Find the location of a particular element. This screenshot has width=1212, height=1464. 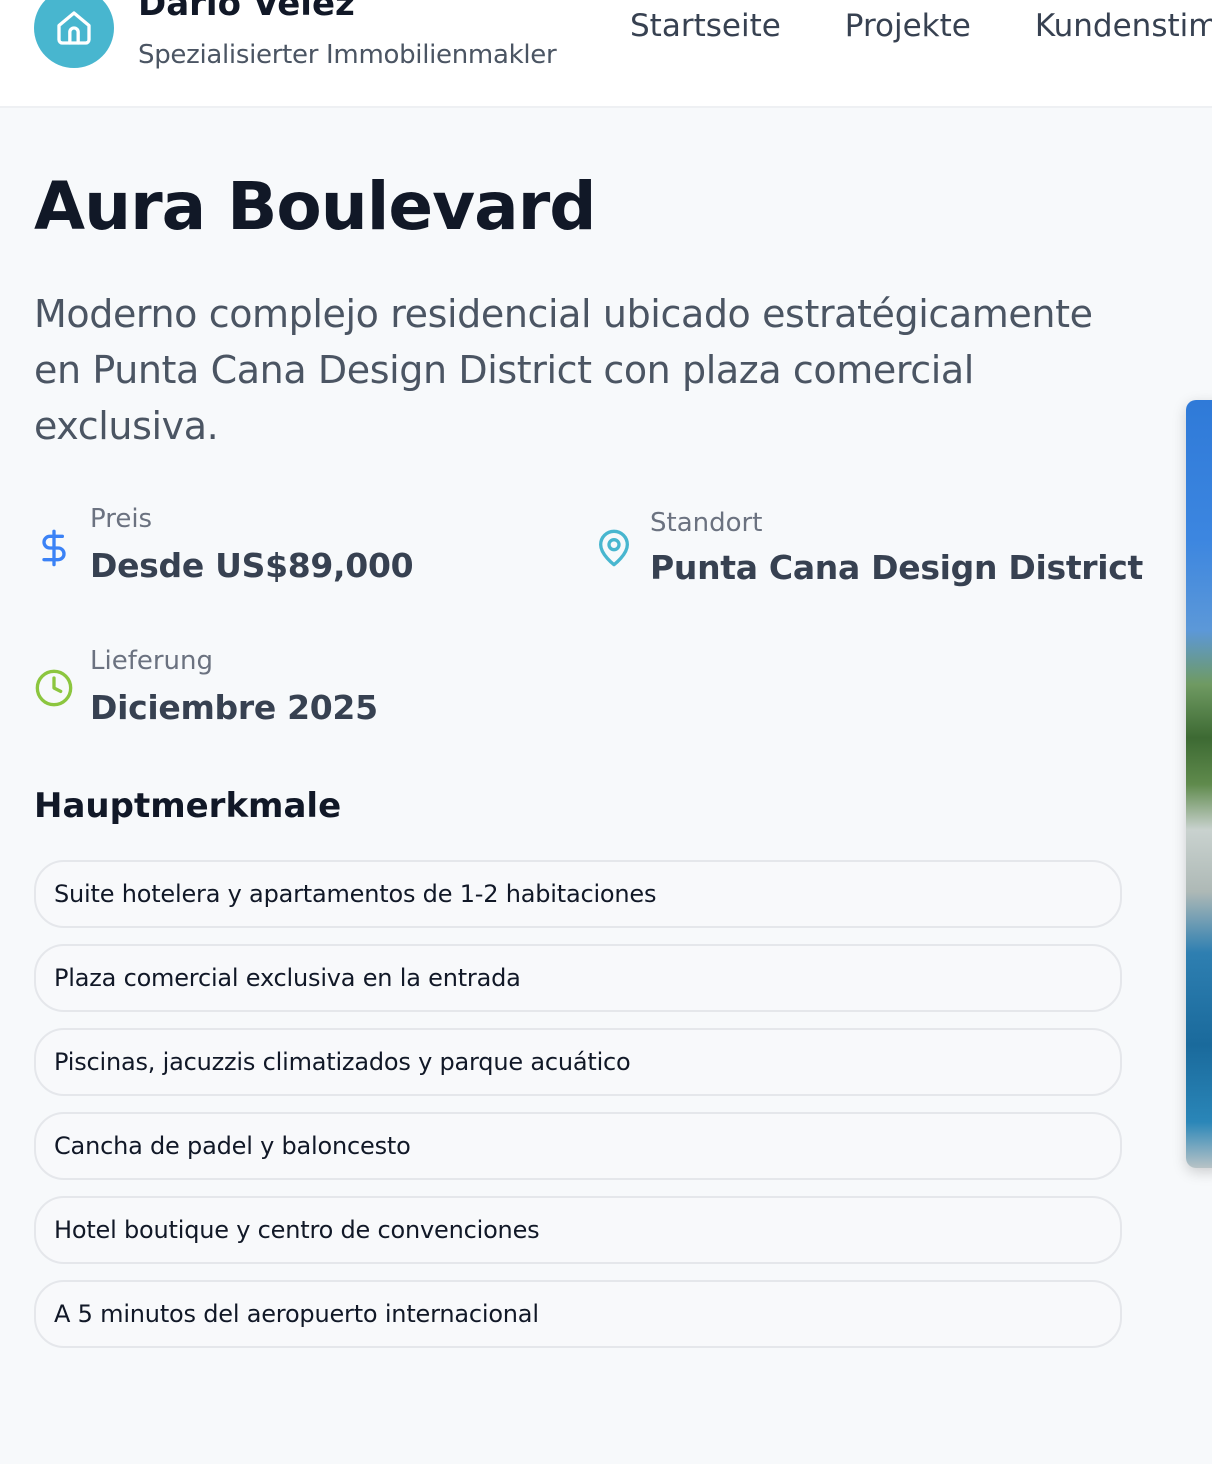

feature-item: Plaza comercial exclusiva en la entrada is located at coordinates (578, 978).